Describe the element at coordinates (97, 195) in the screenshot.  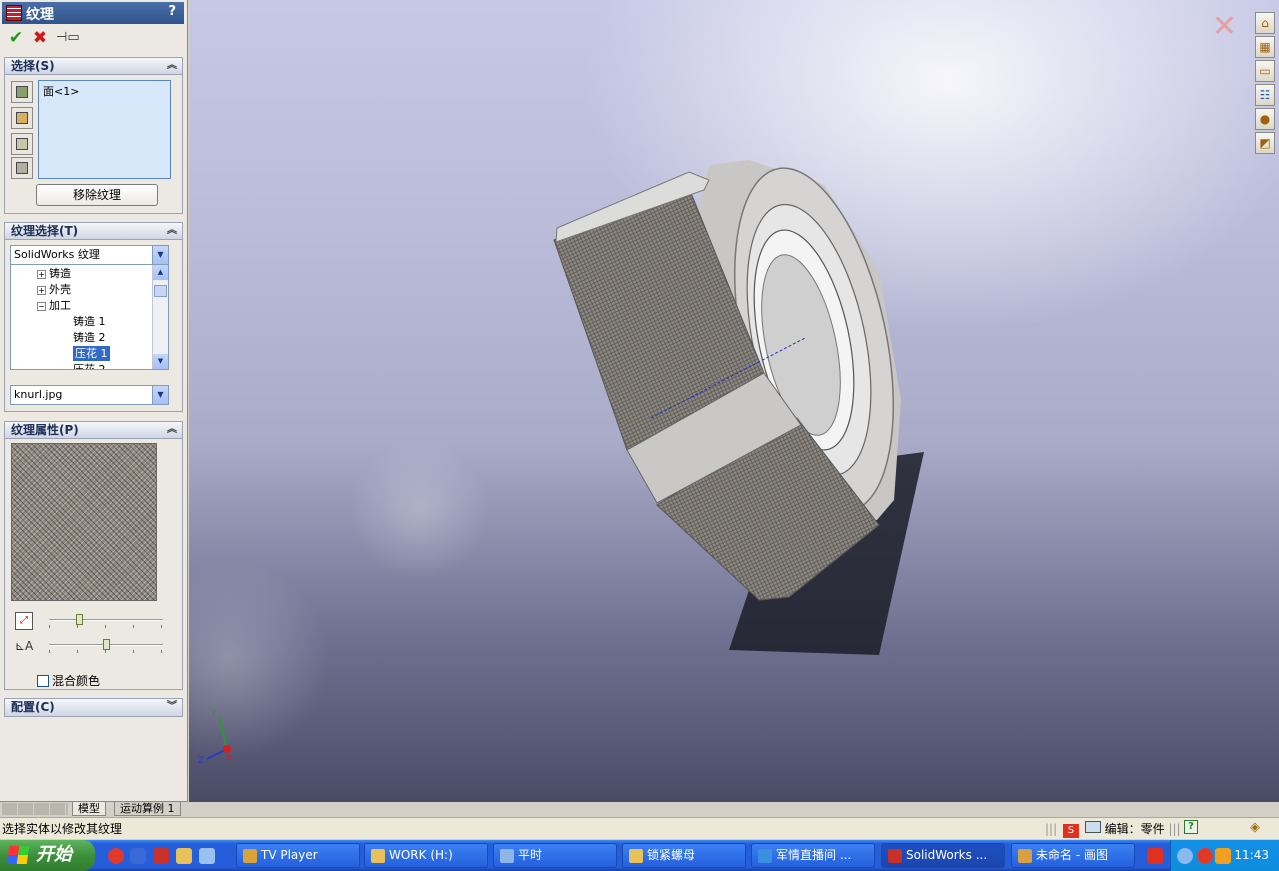
I see `remove-texture-button: 移除纹理` at that location.